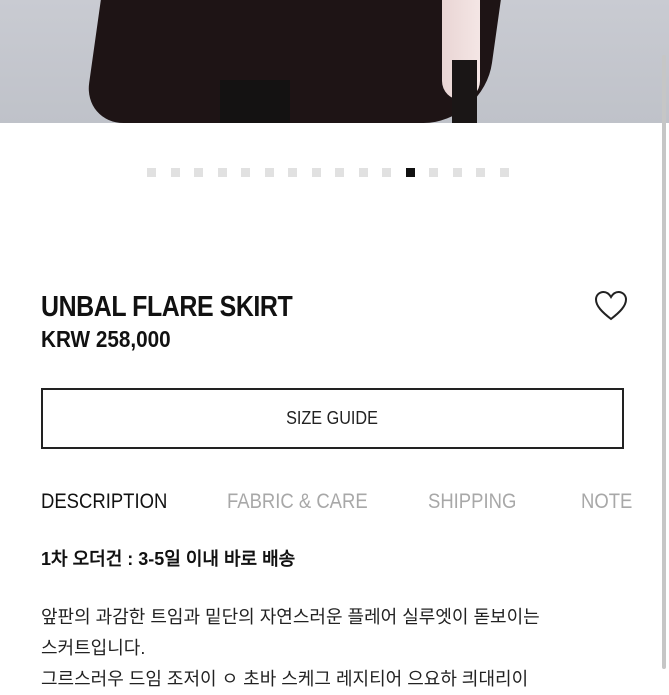  I want to click on description-line: 스커트입니다., so click(93, 648).